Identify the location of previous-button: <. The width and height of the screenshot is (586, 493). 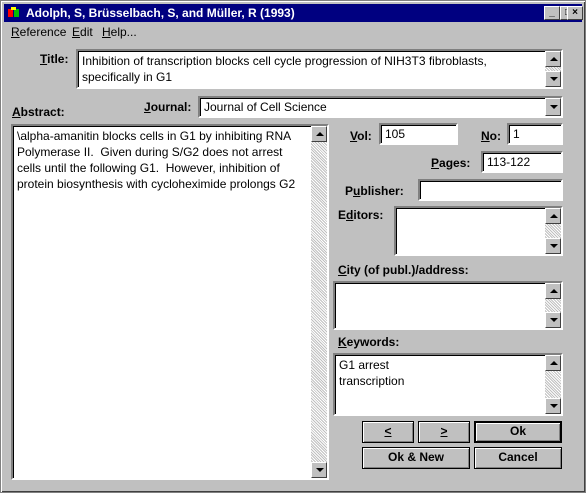
(388, 432).